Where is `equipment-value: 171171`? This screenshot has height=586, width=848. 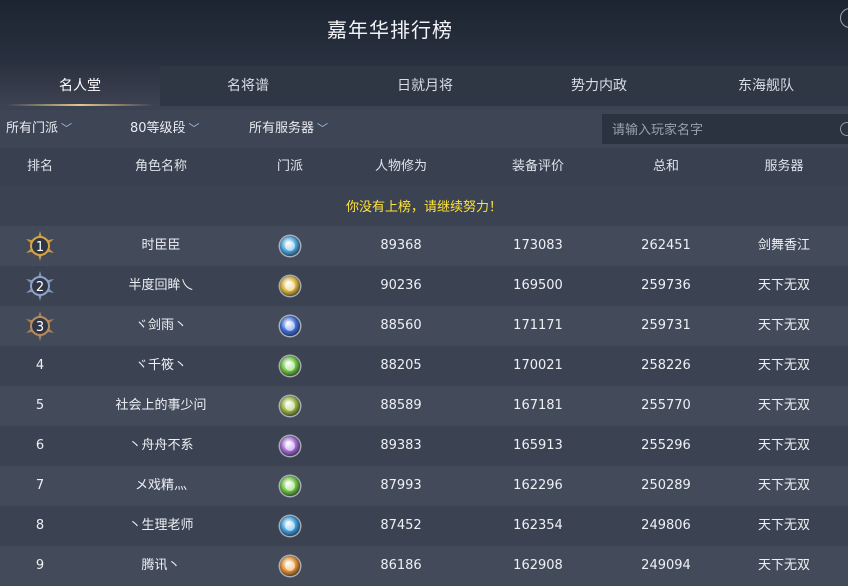
equipment-value: 171171 is located at coordinates (538, 325).